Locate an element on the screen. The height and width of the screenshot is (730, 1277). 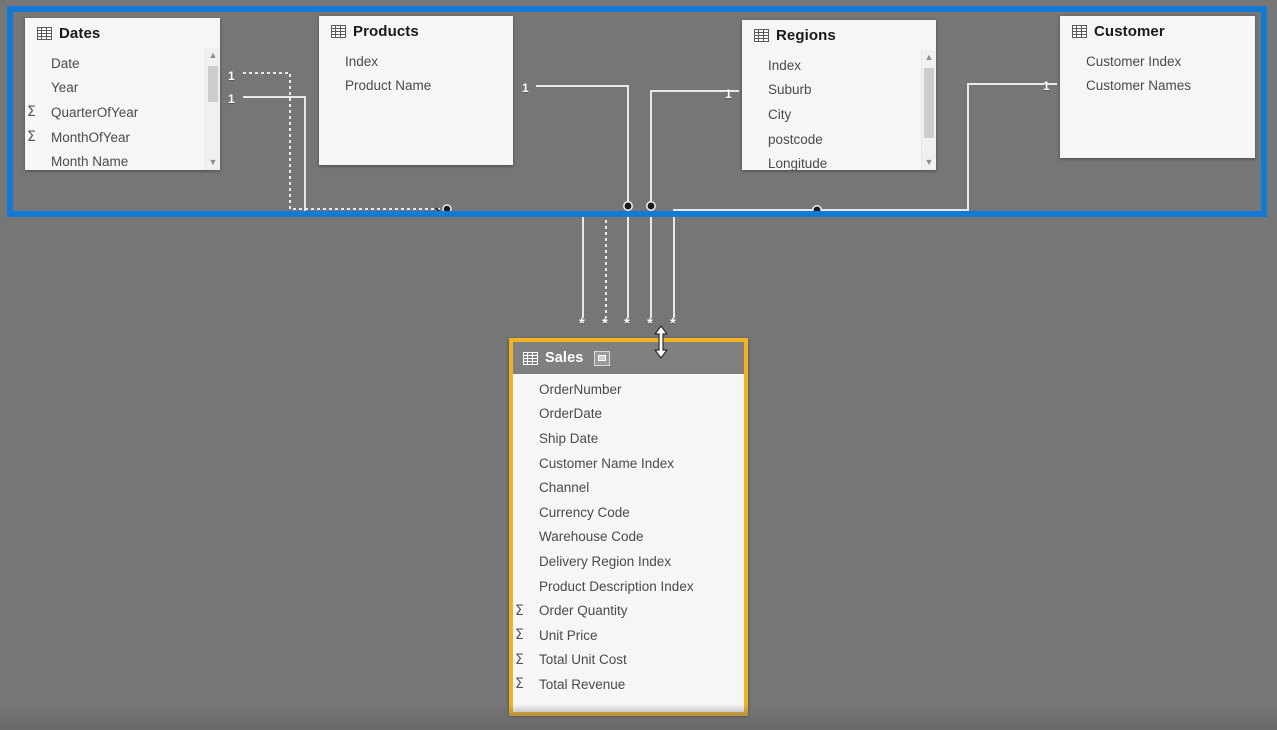
field-item: Σ Date is located at coordinates (122, 63).